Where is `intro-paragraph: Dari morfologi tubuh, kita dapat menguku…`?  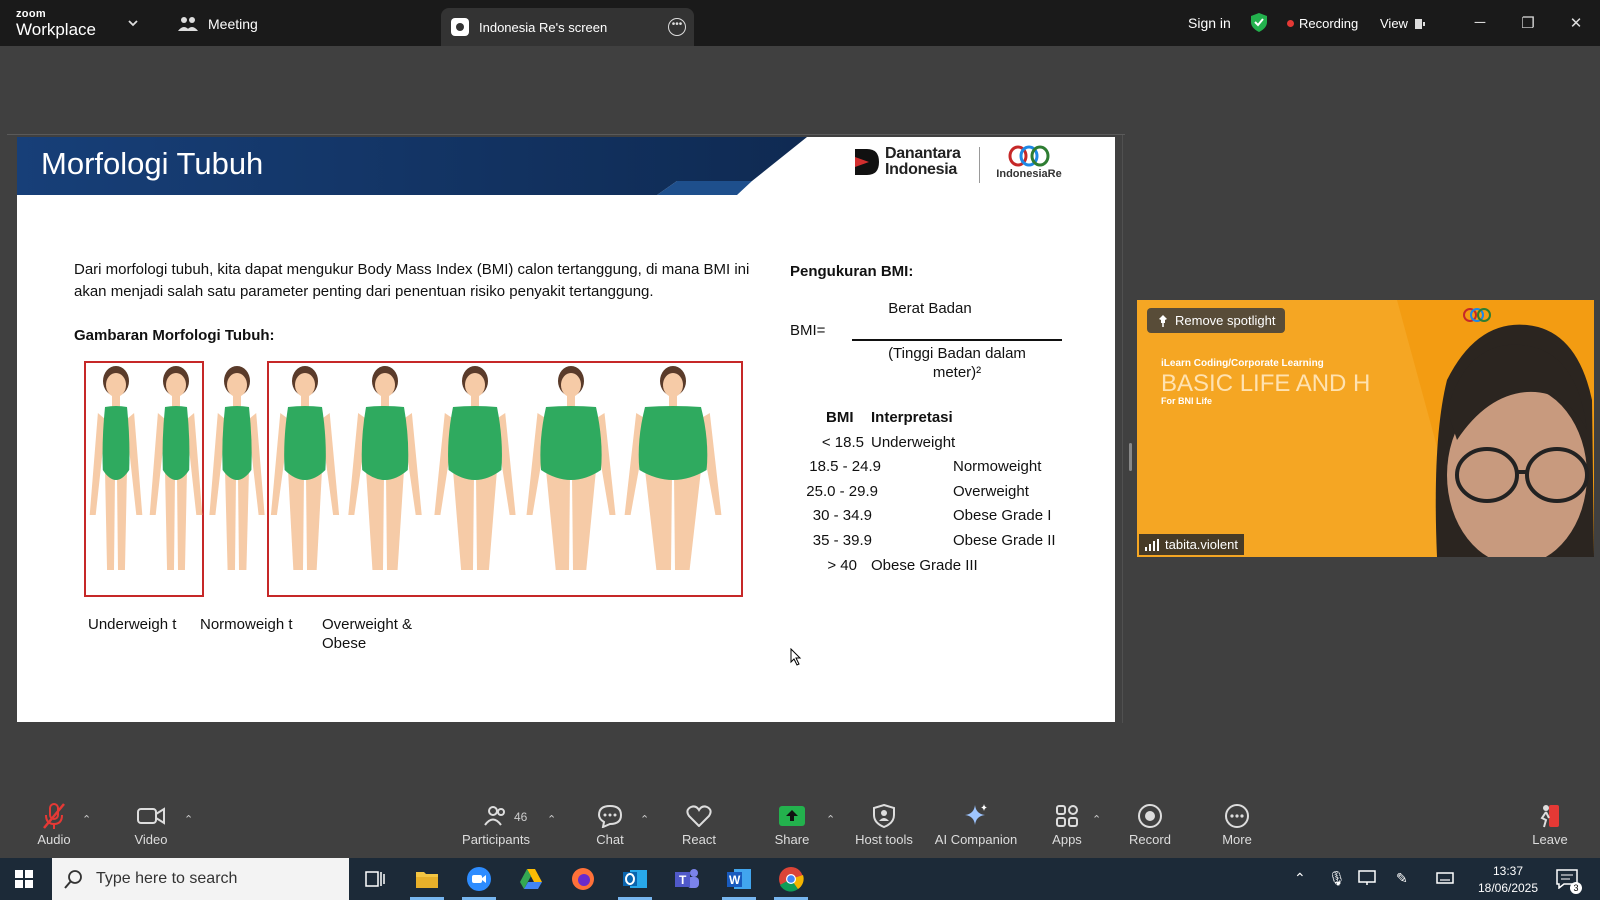
intro-paragraph: Dari morfologi tubuh, kita dapat menguku… is located at coordinates (412, 280).